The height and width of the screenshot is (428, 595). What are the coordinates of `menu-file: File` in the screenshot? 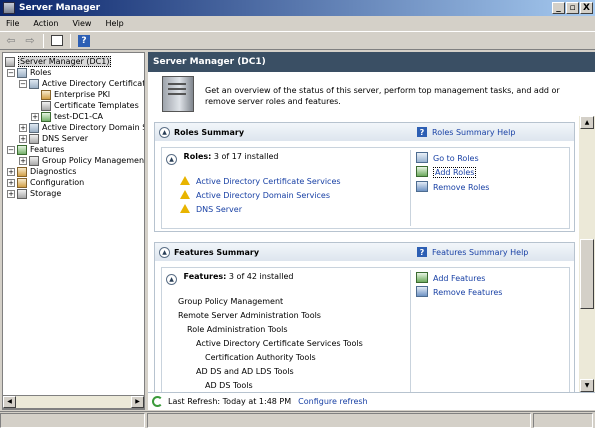 It's located at (12, 23).